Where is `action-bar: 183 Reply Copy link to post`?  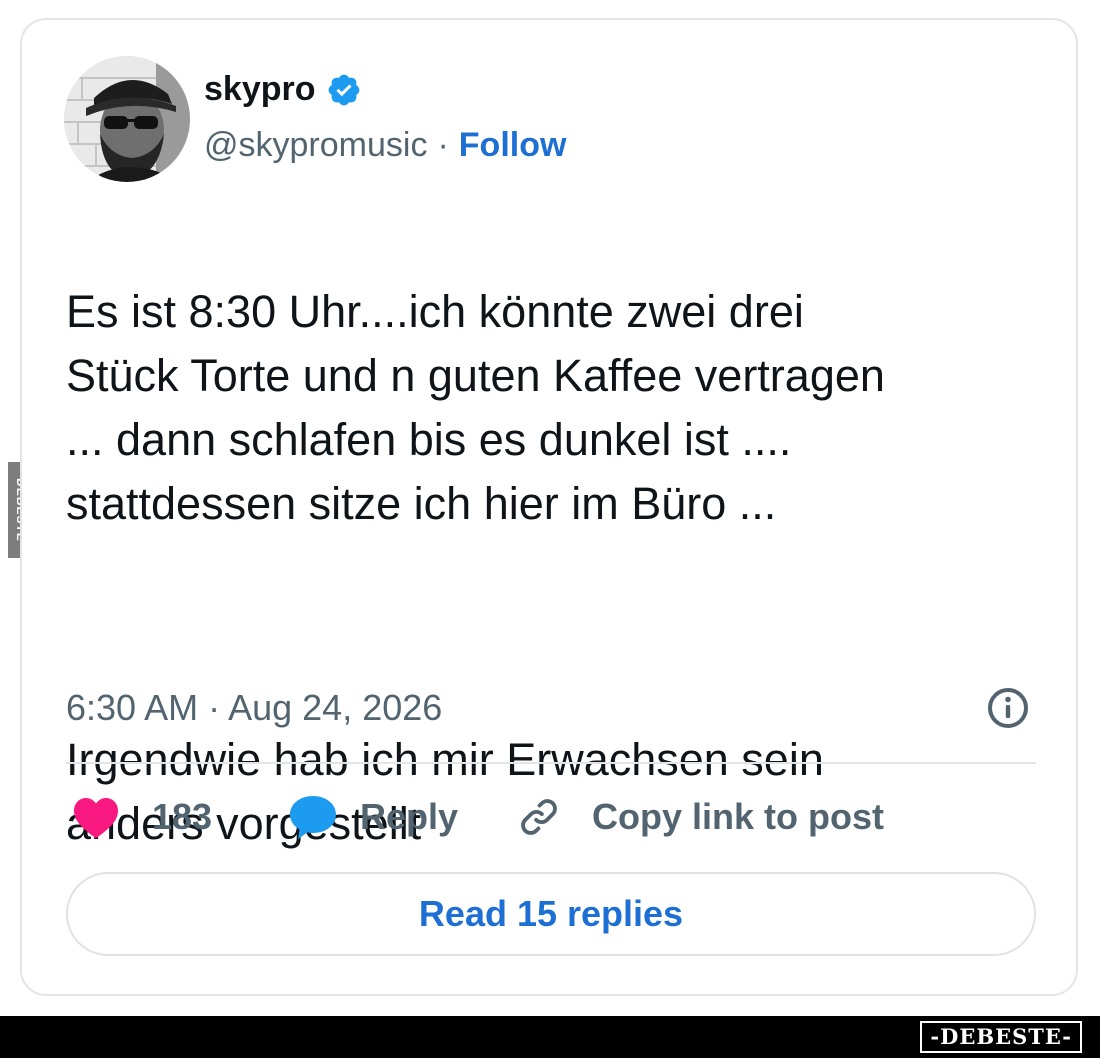
action-bar: 183 Reply Copy link to post is located at coordinates (551, 817).